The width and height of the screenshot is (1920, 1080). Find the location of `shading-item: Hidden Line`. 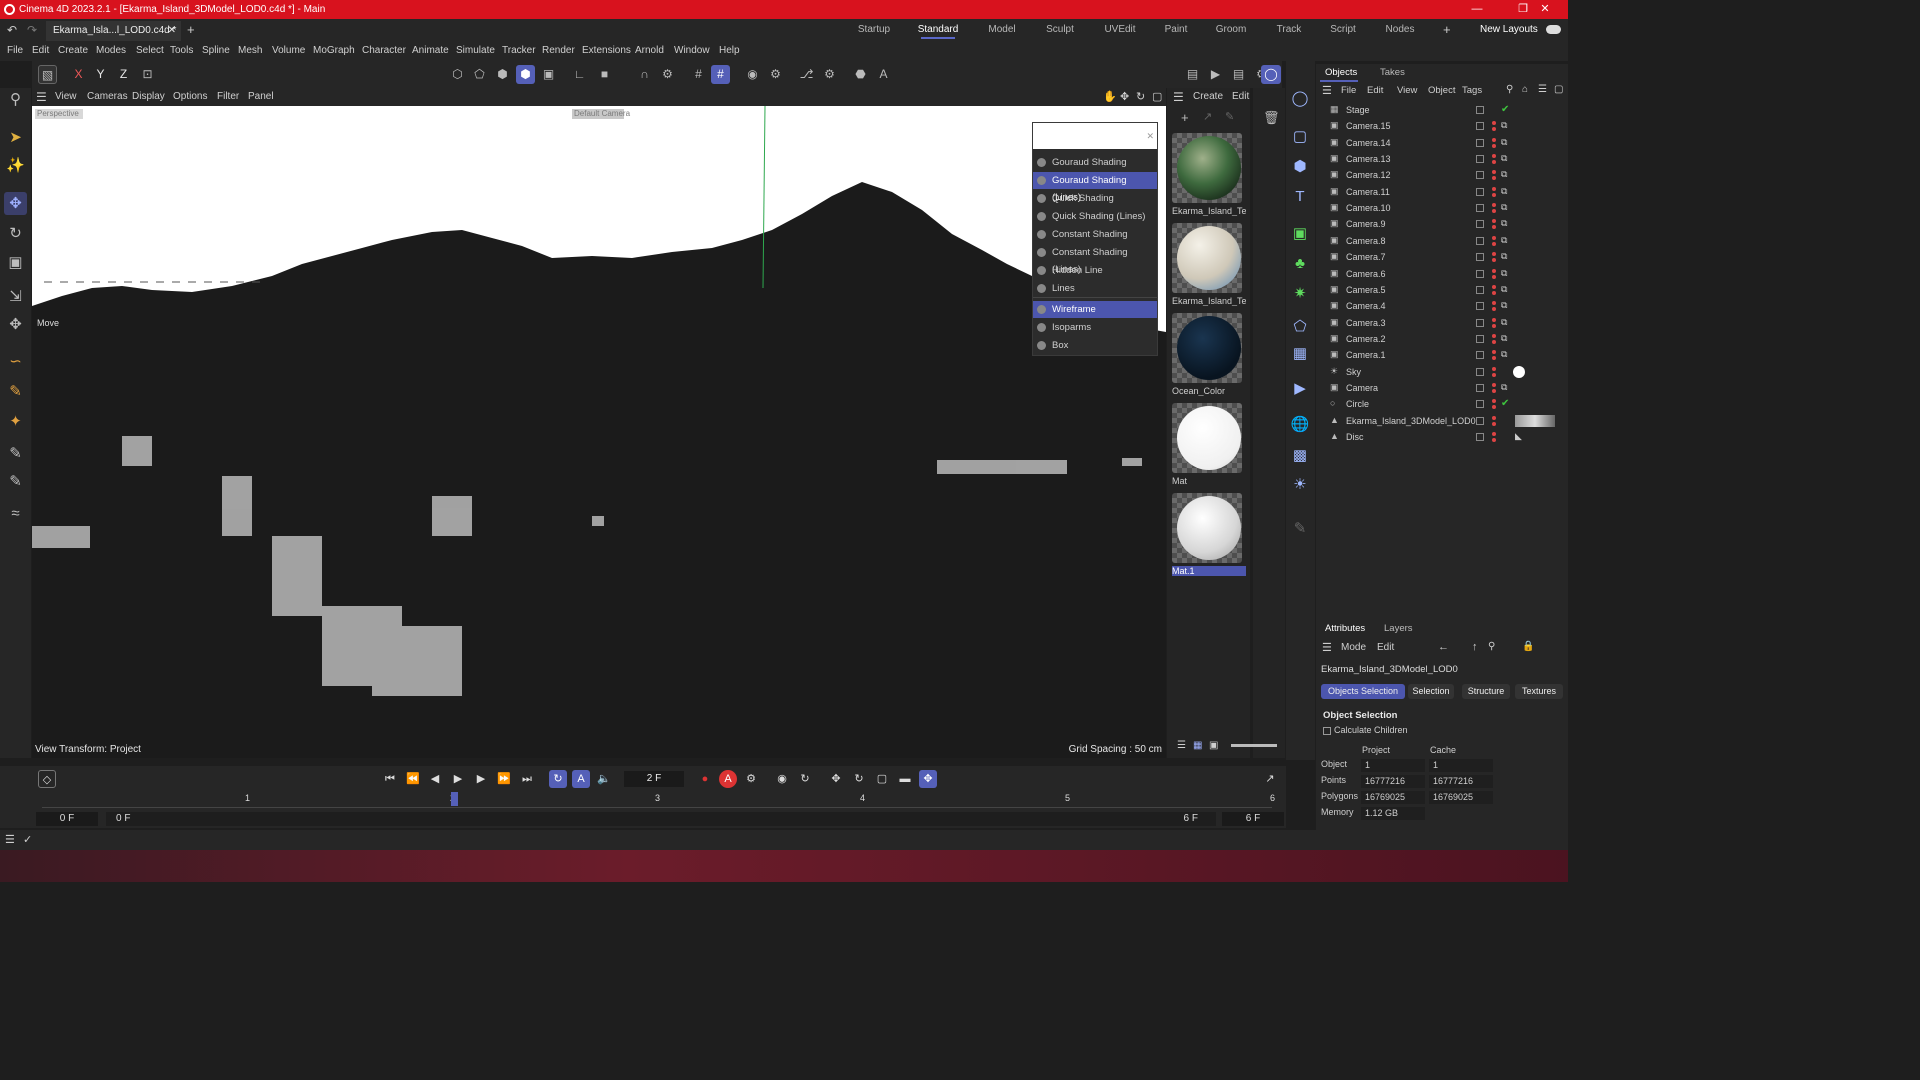

shading-item: Hidden Line is located at coordinates (1095, 270).